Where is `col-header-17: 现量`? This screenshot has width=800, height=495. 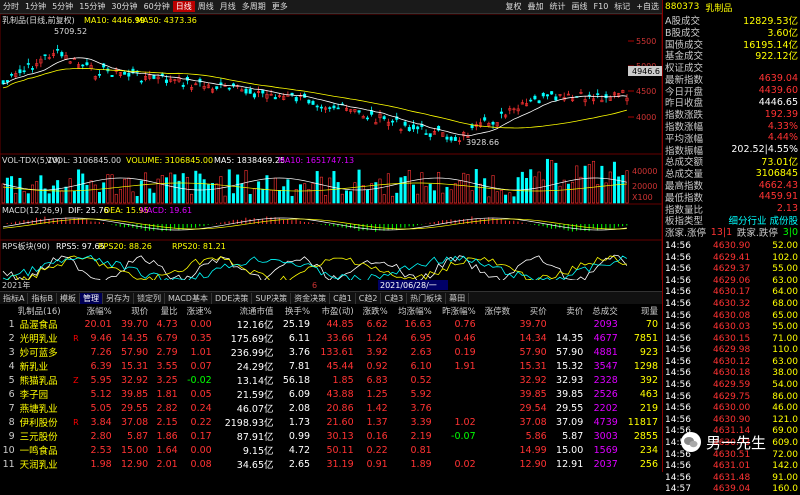
col-header-17: 现量 is located at coordinates (642, 311).